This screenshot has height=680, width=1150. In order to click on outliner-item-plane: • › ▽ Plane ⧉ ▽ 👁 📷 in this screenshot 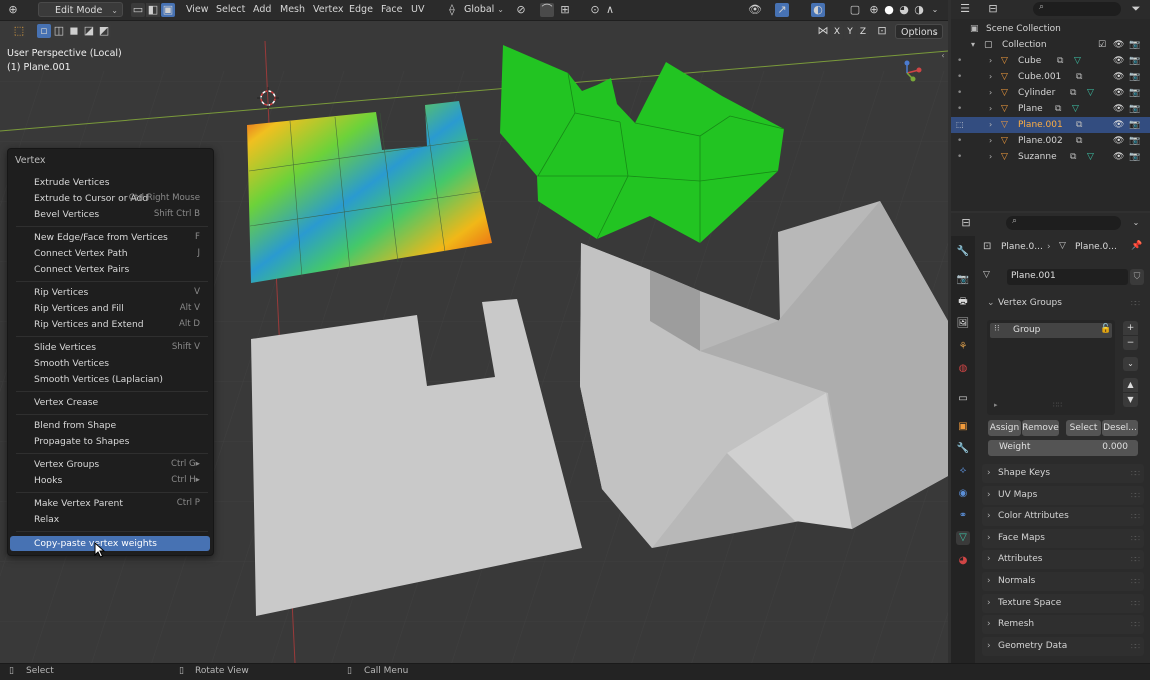, I will do `click(1050, 109)`.